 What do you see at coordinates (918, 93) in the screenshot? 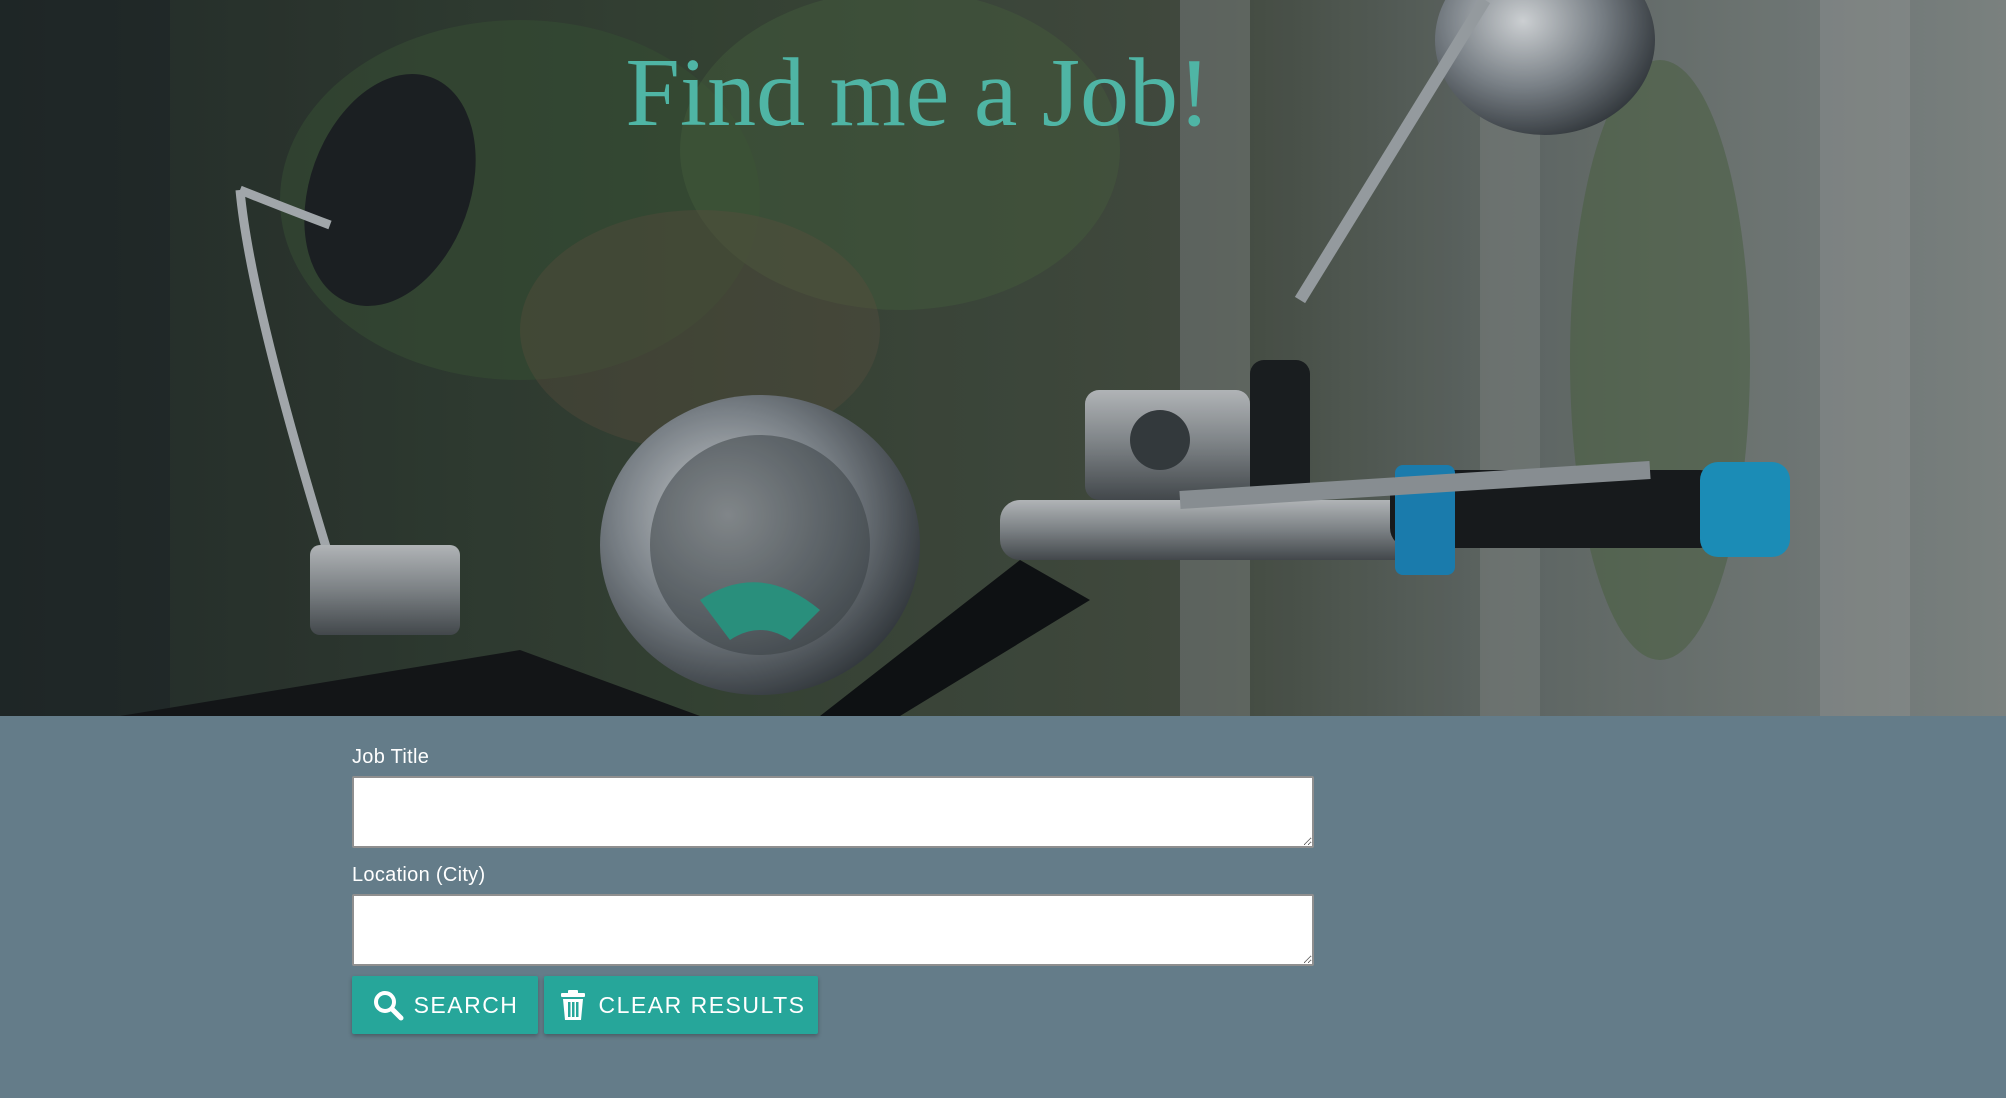
I see `page-title: Find me a Job!` at bounding box center [918, 93].